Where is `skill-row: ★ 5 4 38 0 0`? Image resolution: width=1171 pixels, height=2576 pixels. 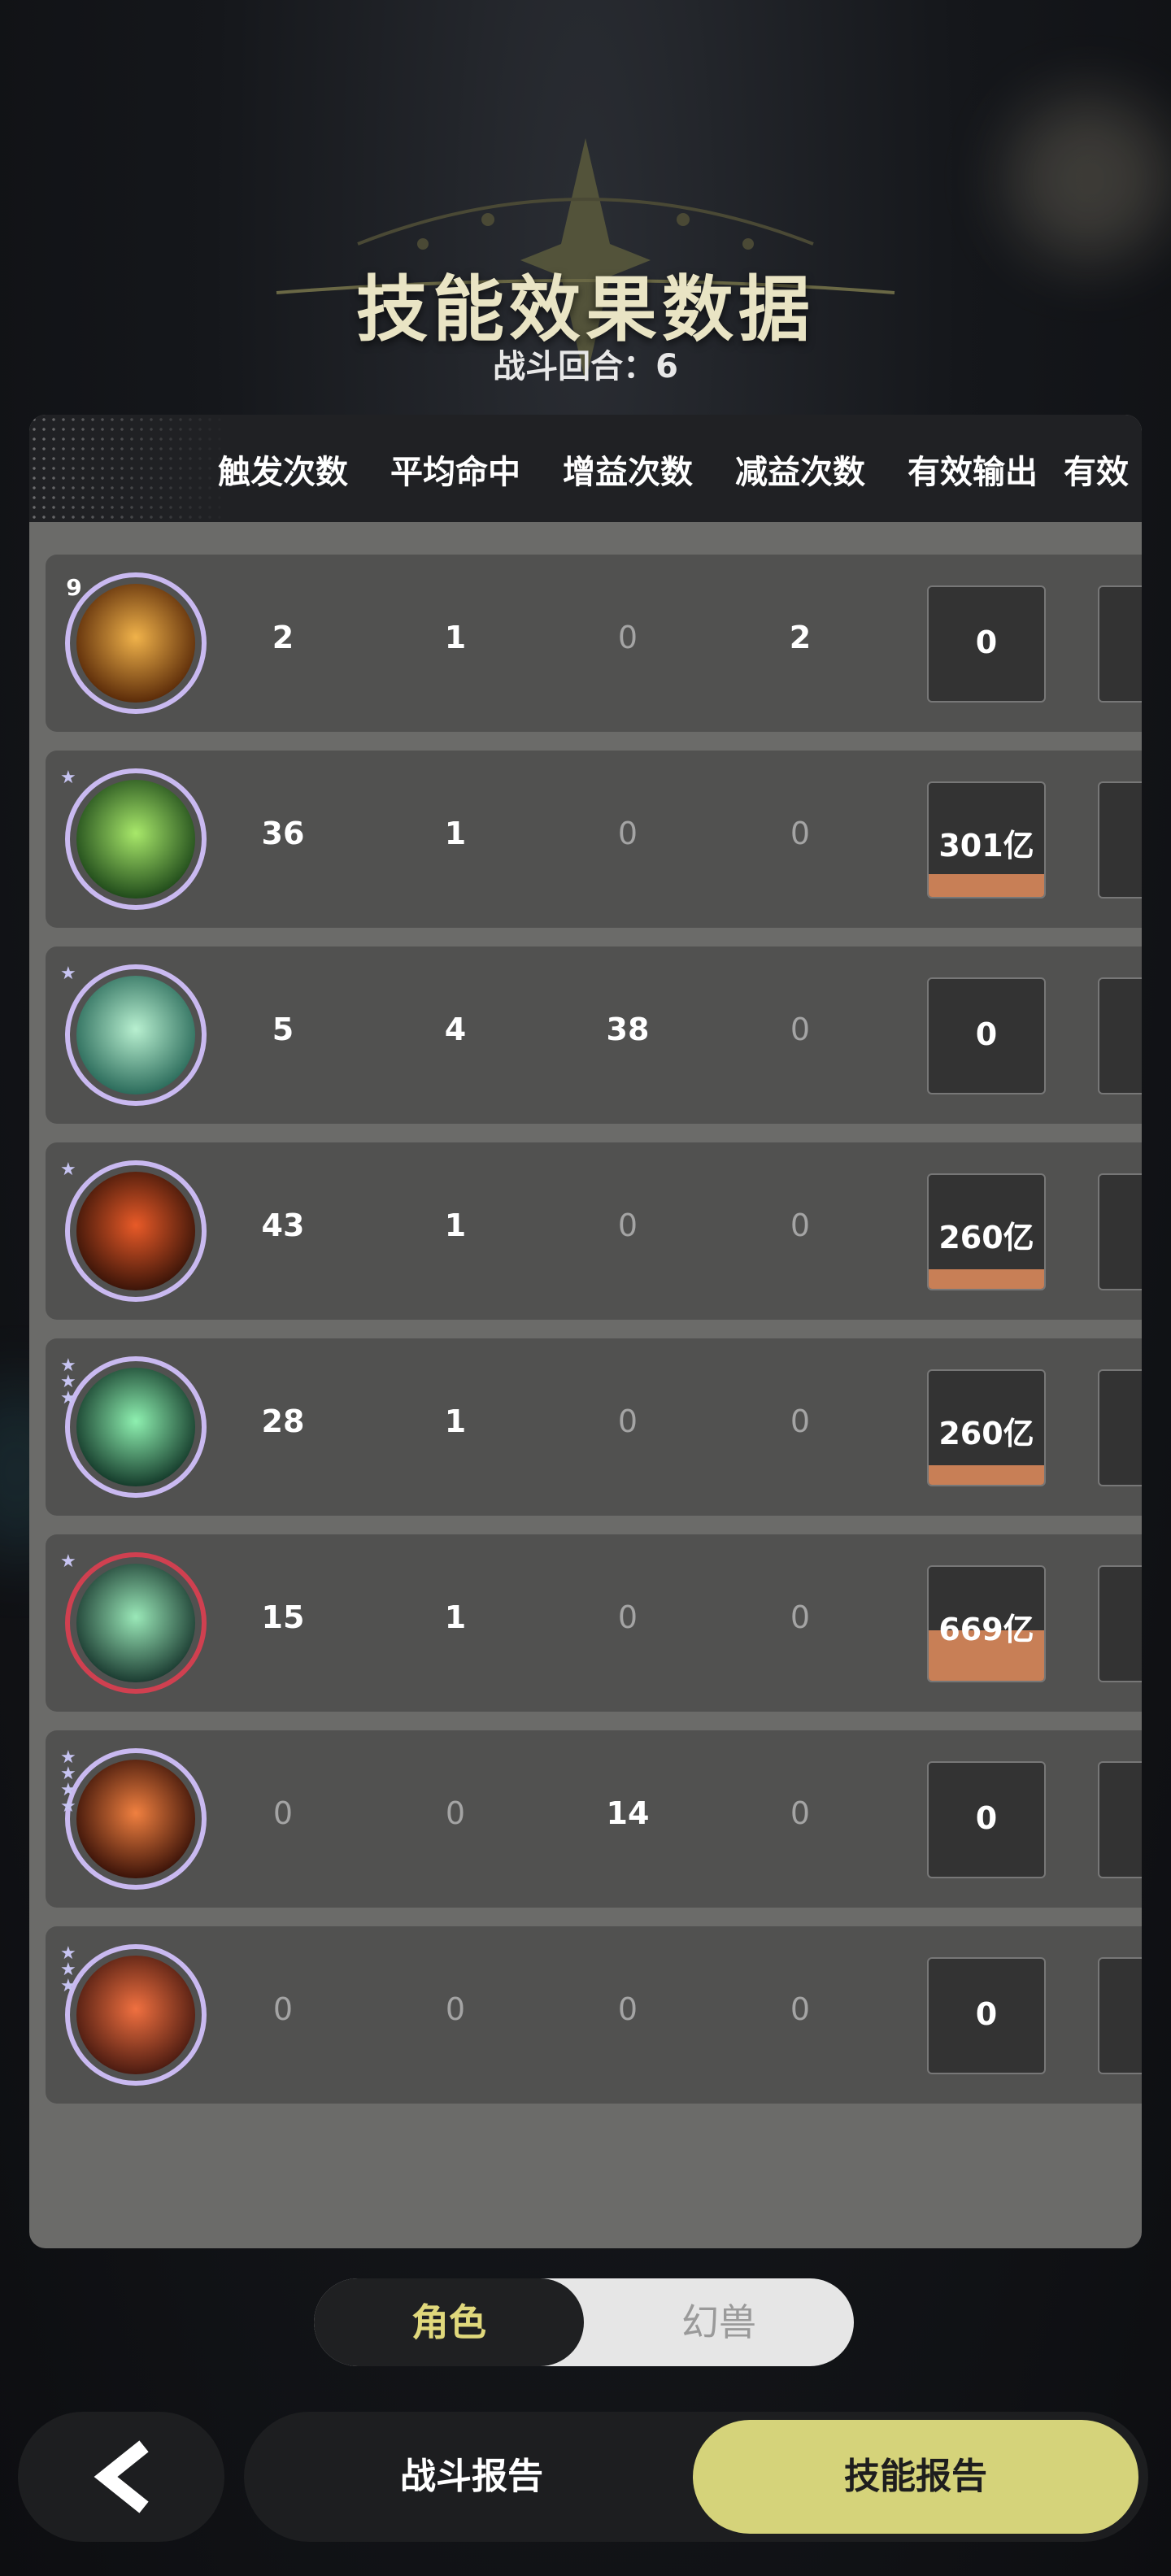
skill-row: ★ 5 4 38 0 0 is located at coordinates (594, 1035).